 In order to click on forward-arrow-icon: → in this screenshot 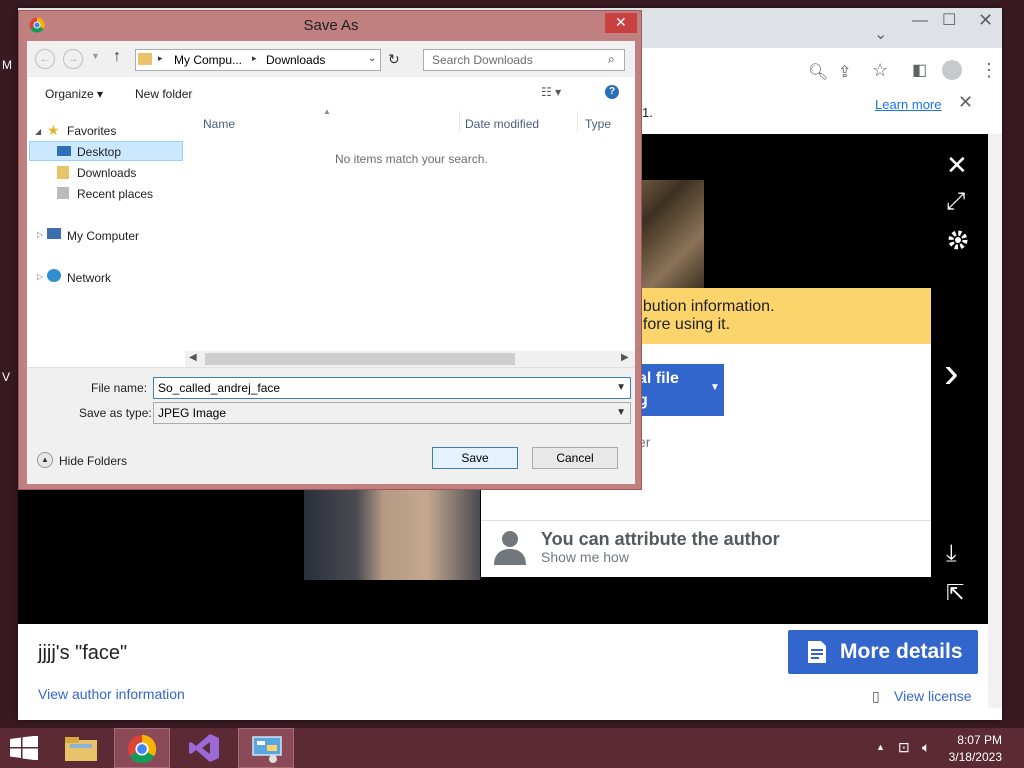, I will do `click(73, 59)`.